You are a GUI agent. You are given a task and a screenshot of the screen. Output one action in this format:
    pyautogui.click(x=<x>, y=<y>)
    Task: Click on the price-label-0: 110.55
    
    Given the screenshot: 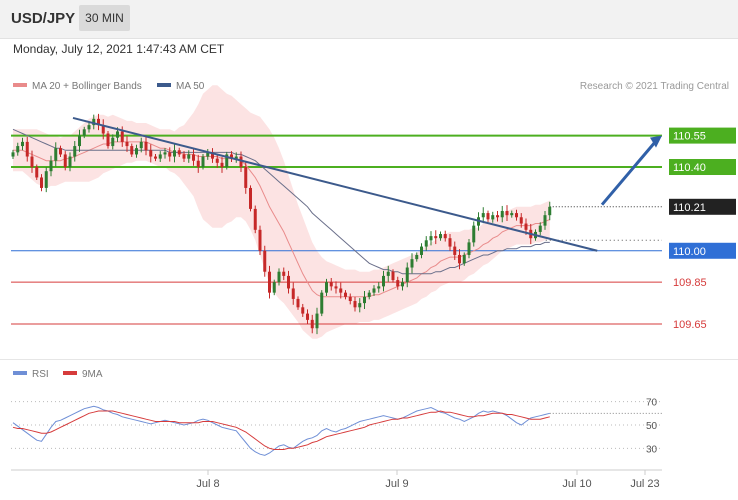 What is the action you would take?
    pyautogui.click(x=689, y=137)
    